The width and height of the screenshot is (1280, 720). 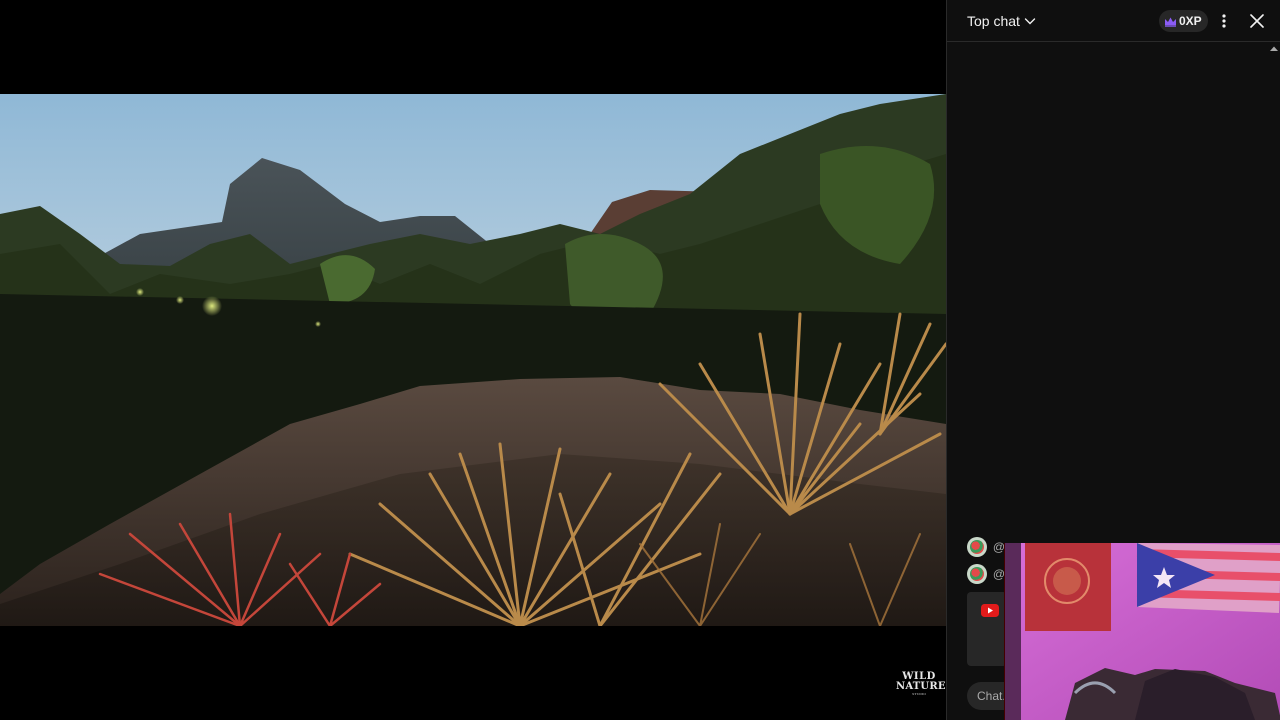 I want to click on webcam-overlay, so click(x=1142, y=631).